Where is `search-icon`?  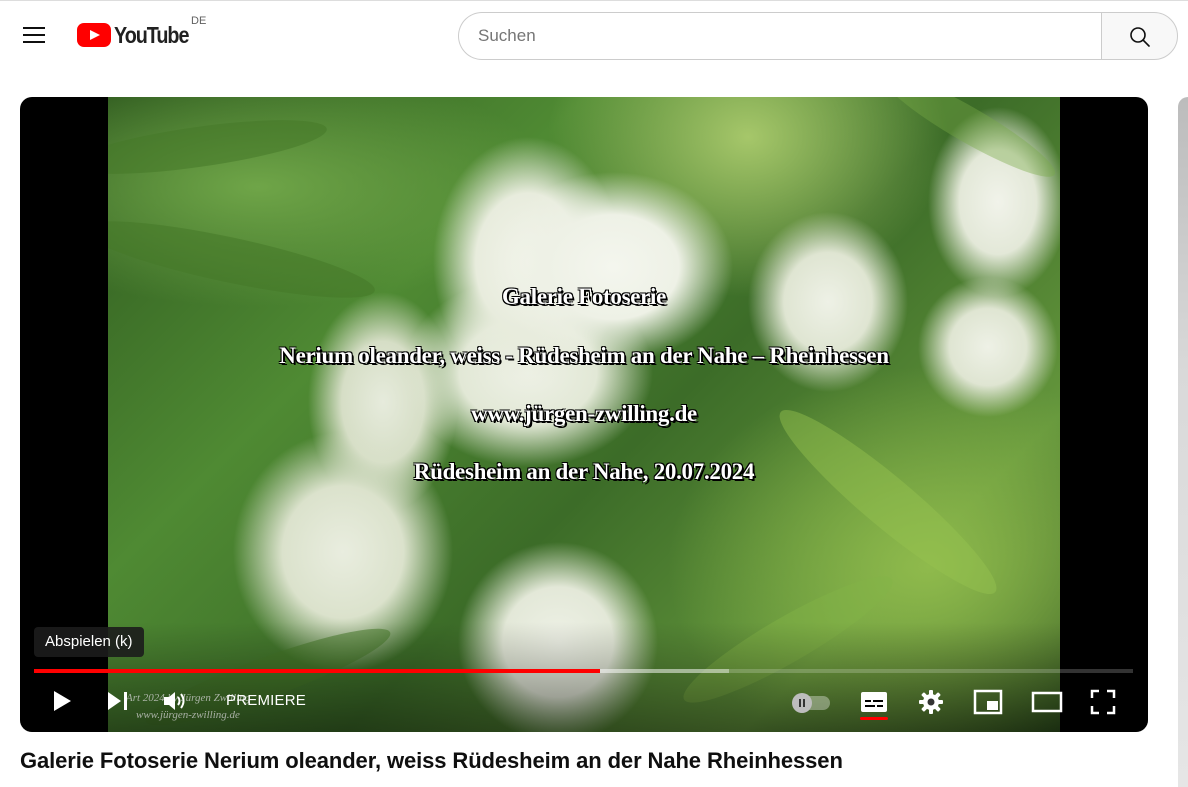 search-icon is located at coordinates (1140, 37).